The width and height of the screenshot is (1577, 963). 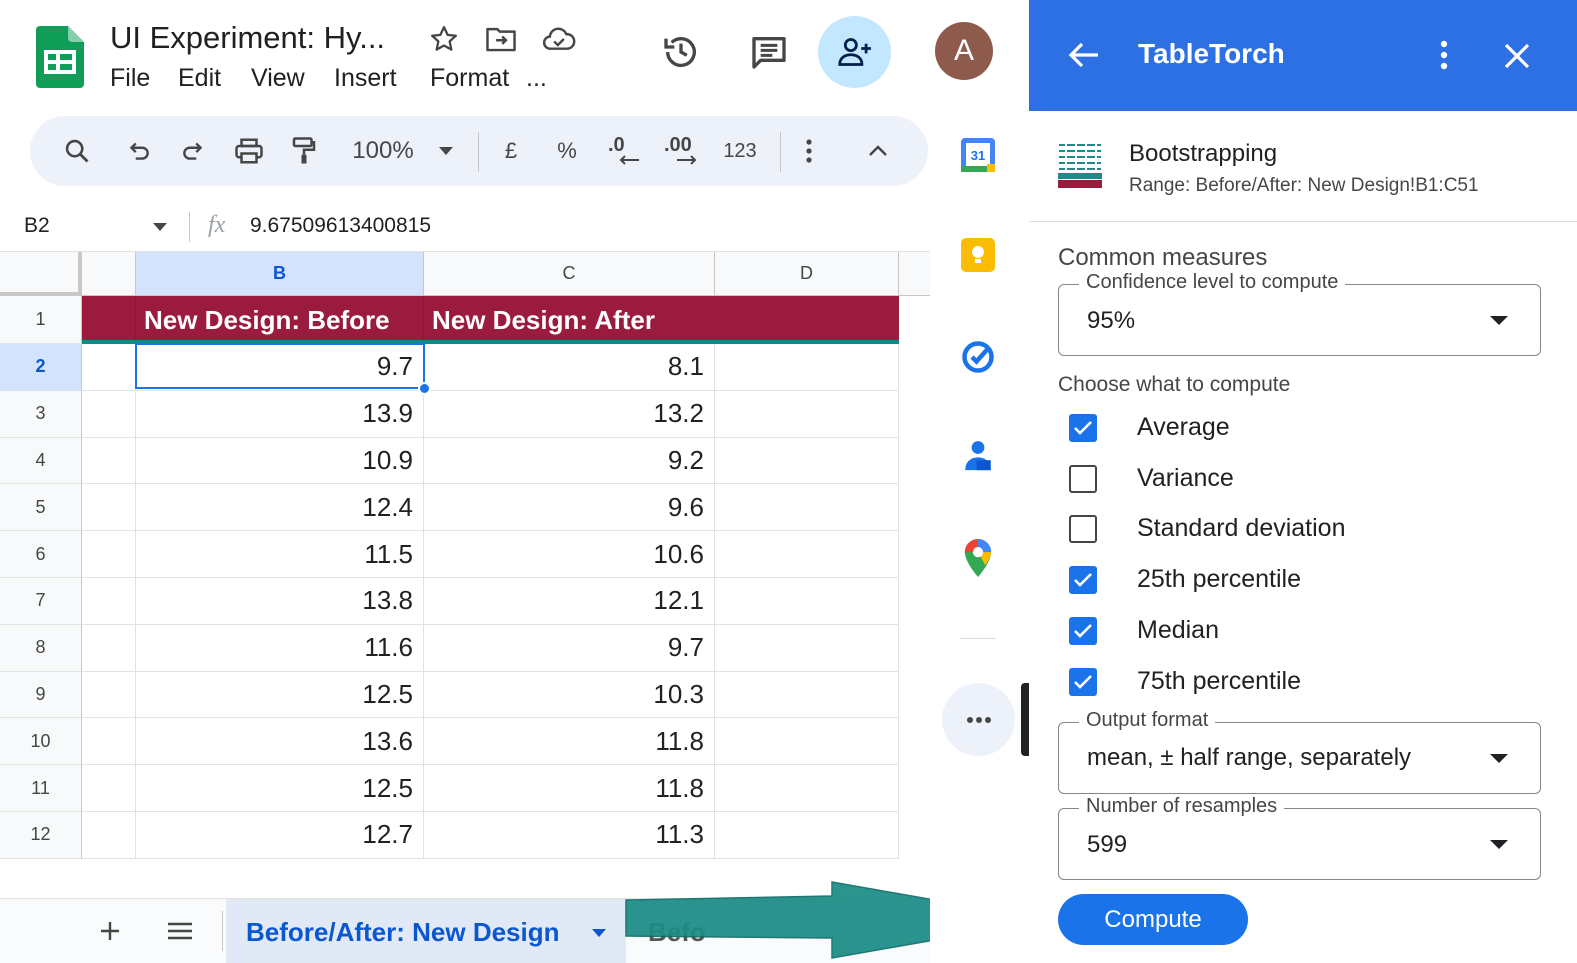 I want to click on paint-format-icon, so click(x=304, y=151).